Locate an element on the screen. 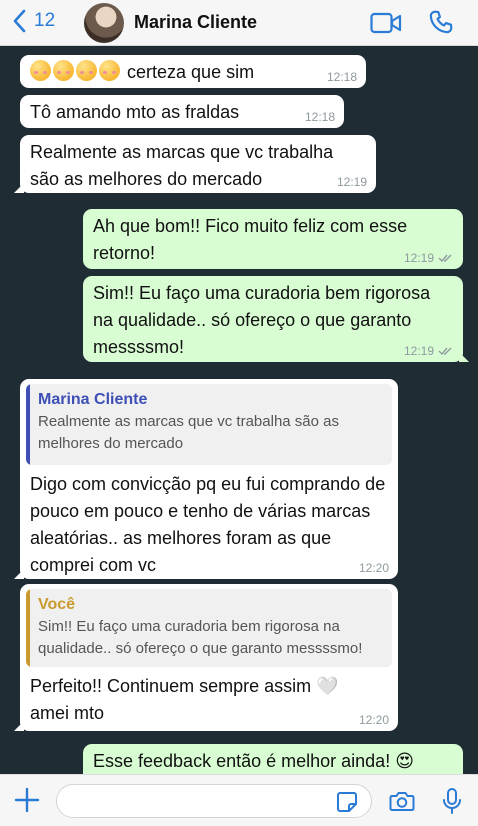  quote-author: Você is located at coordinates (57, 604).